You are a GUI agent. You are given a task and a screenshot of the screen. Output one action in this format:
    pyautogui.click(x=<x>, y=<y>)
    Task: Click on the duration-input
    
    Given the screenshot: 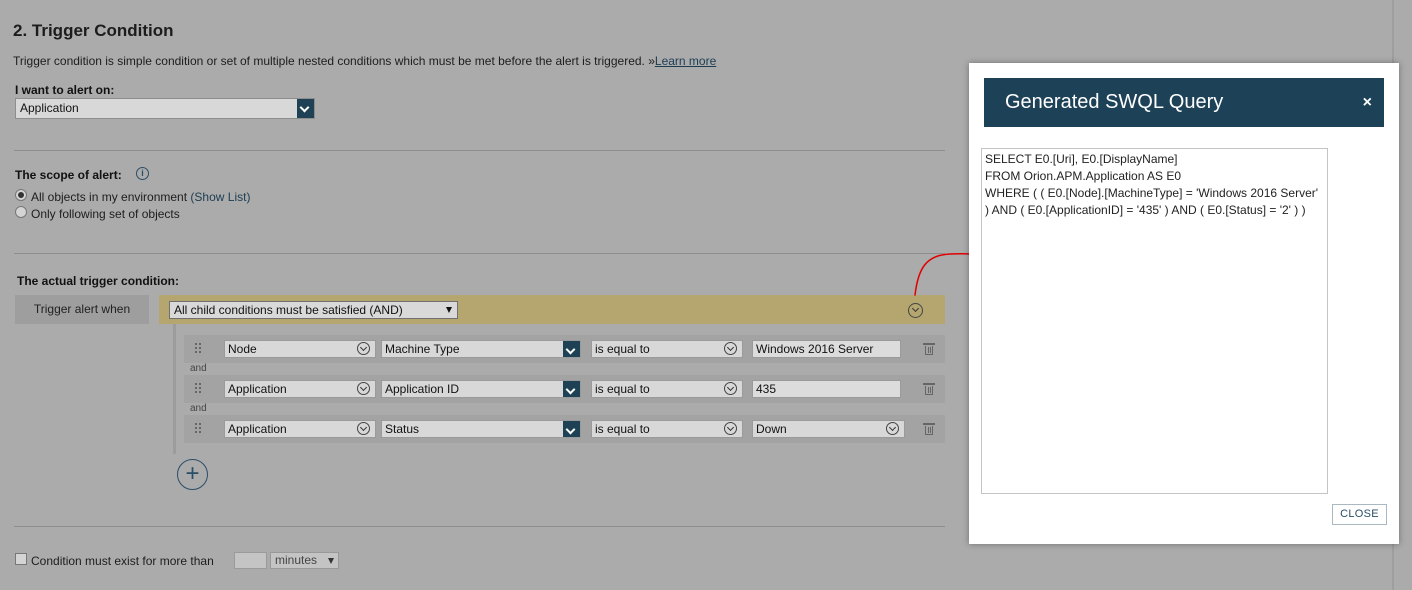 What is the action you would take?
    pyautogui.click(x=250, y=560)
    